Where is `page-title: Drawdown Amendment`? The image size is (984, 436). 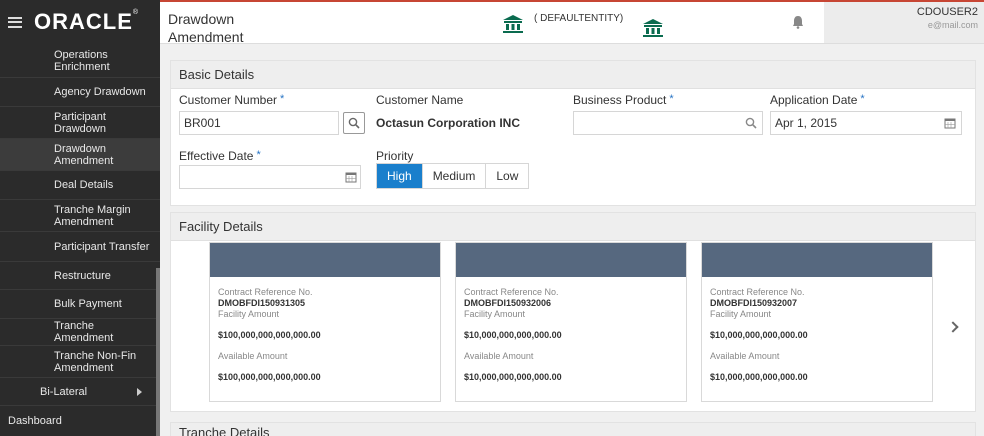
page-title: Drawdown Amendment is located at coordinates (206, 27).